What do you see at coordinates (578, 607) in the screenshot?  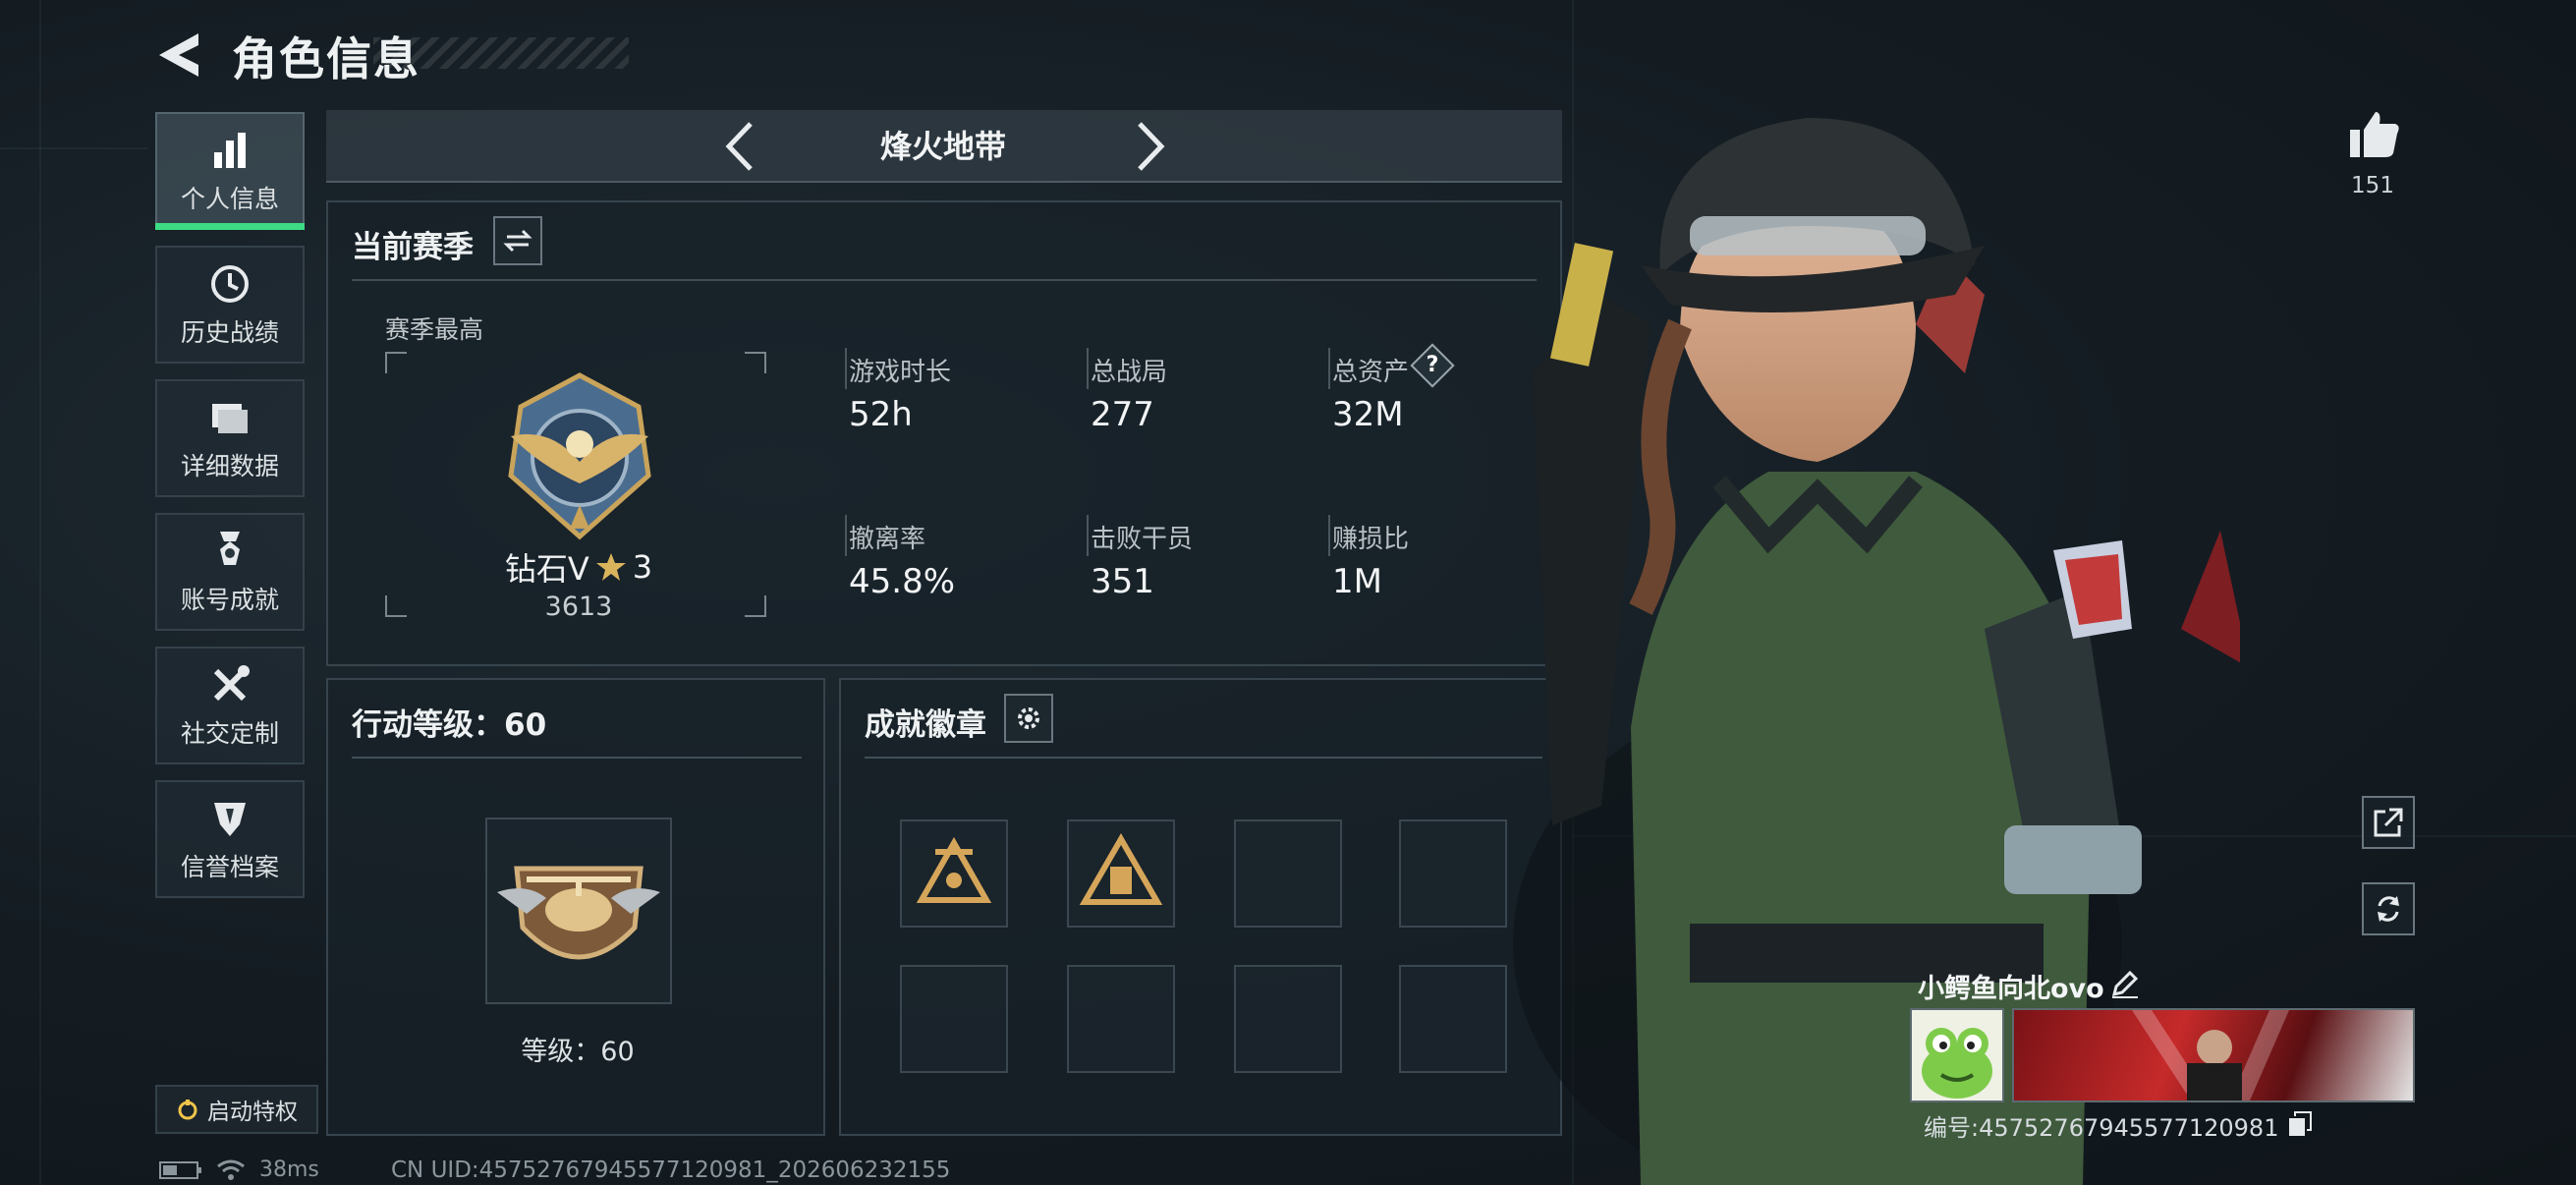 I see `rank-points: 3613` at bounding box center [578, 607].